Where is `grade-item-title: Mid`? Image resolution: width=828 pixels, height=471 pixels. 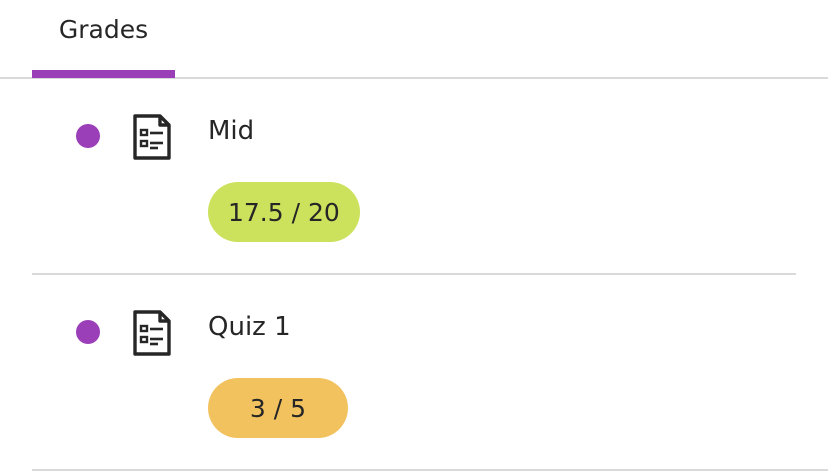
grade-item-title: Mid is located at coordinates (231, 131).